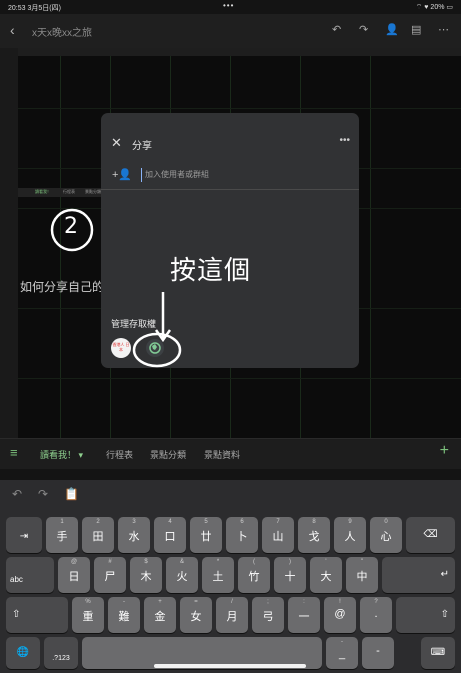 Image resolution: width=461 pixels, height=673 pixels. I want to click on key: 1手, so click(62, 535).